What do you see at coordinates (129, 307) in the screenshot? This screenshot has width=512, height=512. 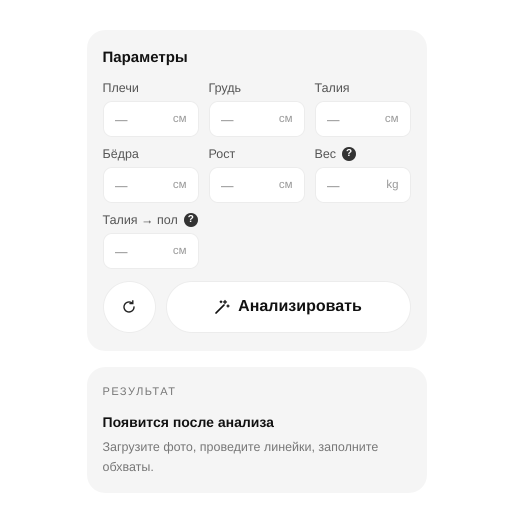 I see `refresh-icon` at bounding box center [129, 307].